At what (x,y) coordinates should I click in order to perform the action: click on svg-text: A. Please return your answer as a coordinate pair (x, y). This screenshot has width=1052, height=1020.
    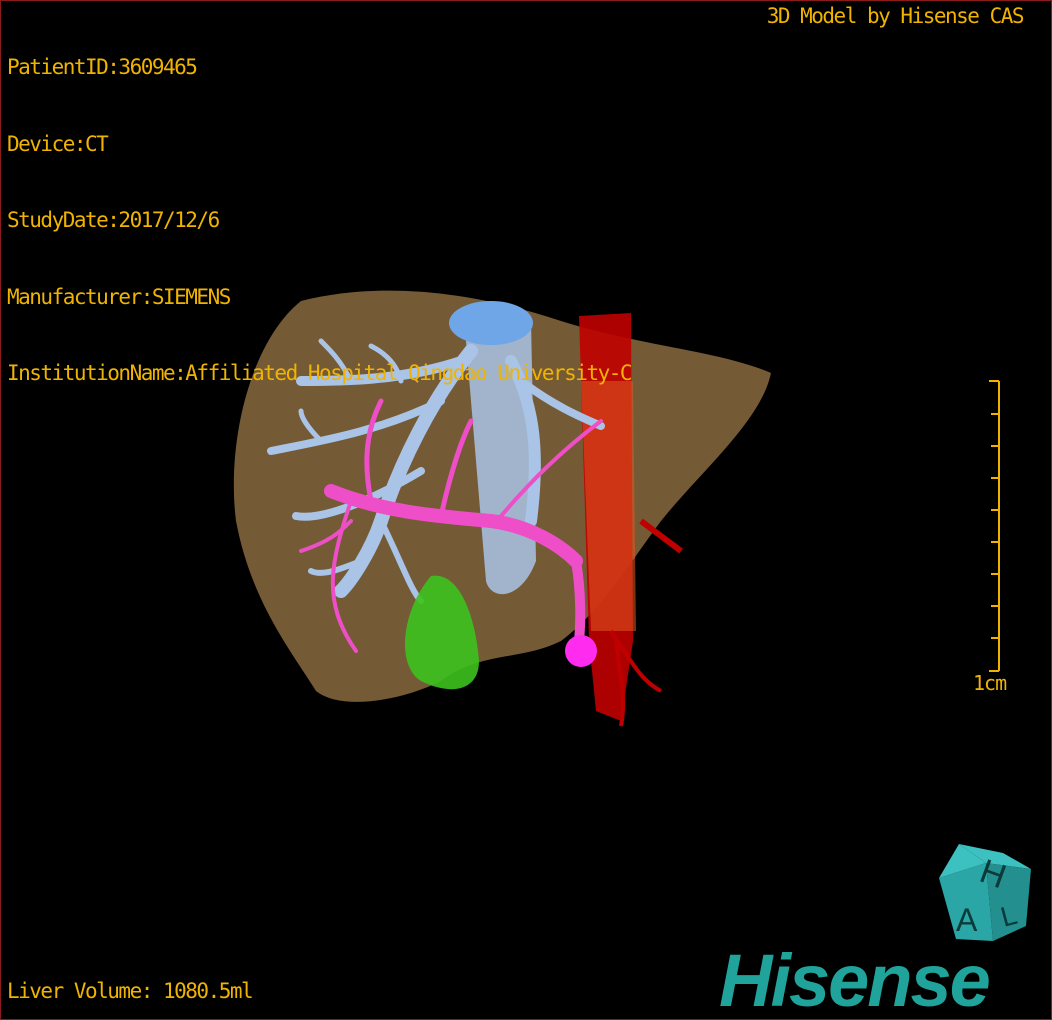
    Looking at the image, I should click on (967, 920).